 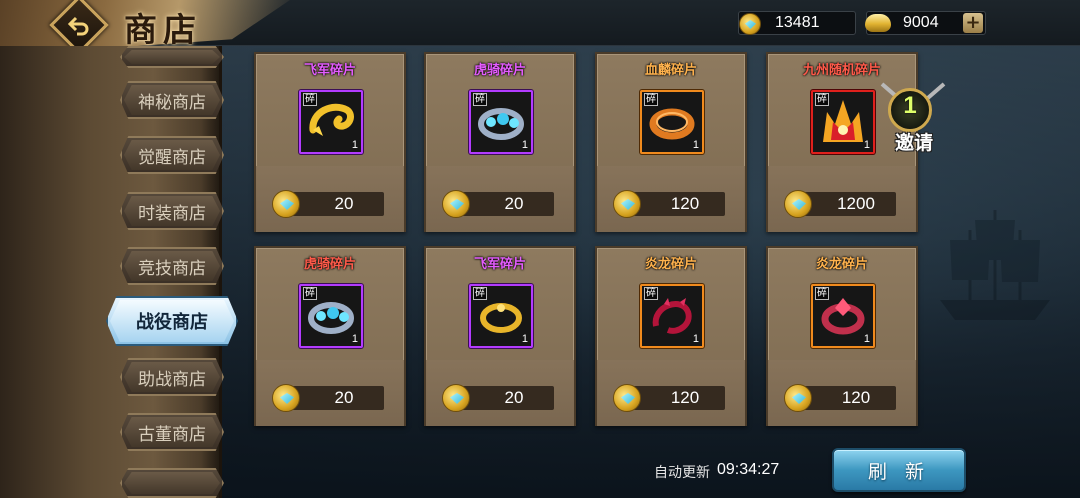 What do you see at coordinates (841, 70) in the screenshot?
I see `item-name: 九州随机碎片` at bounding box center [841, 70].